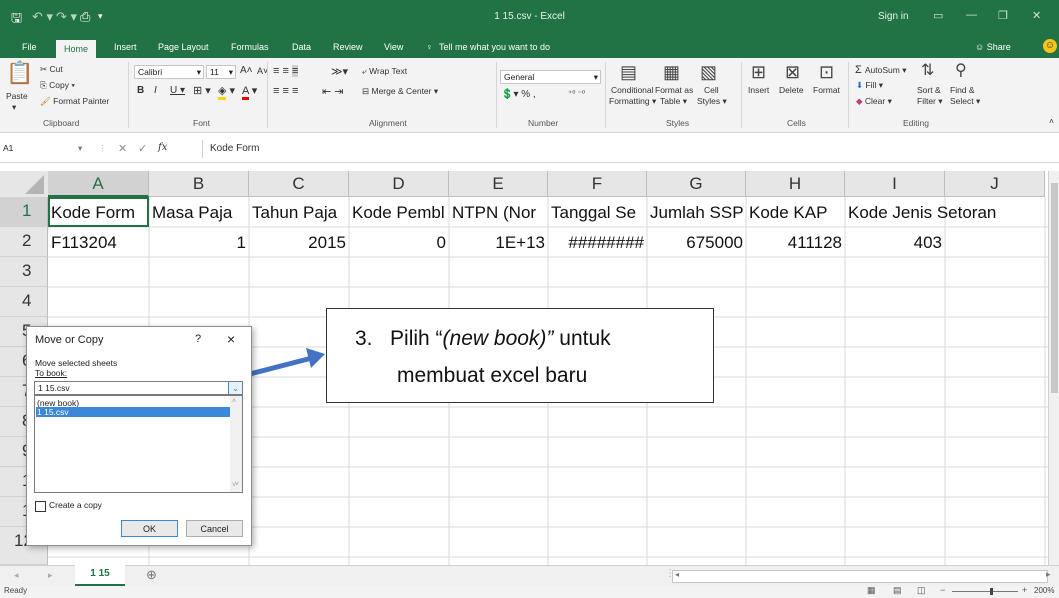  What do you see at coordinates (50, 575) in the screenshot?
I see `scroll-tabs-right-icon: ▸` at bounding box center [50, 575].